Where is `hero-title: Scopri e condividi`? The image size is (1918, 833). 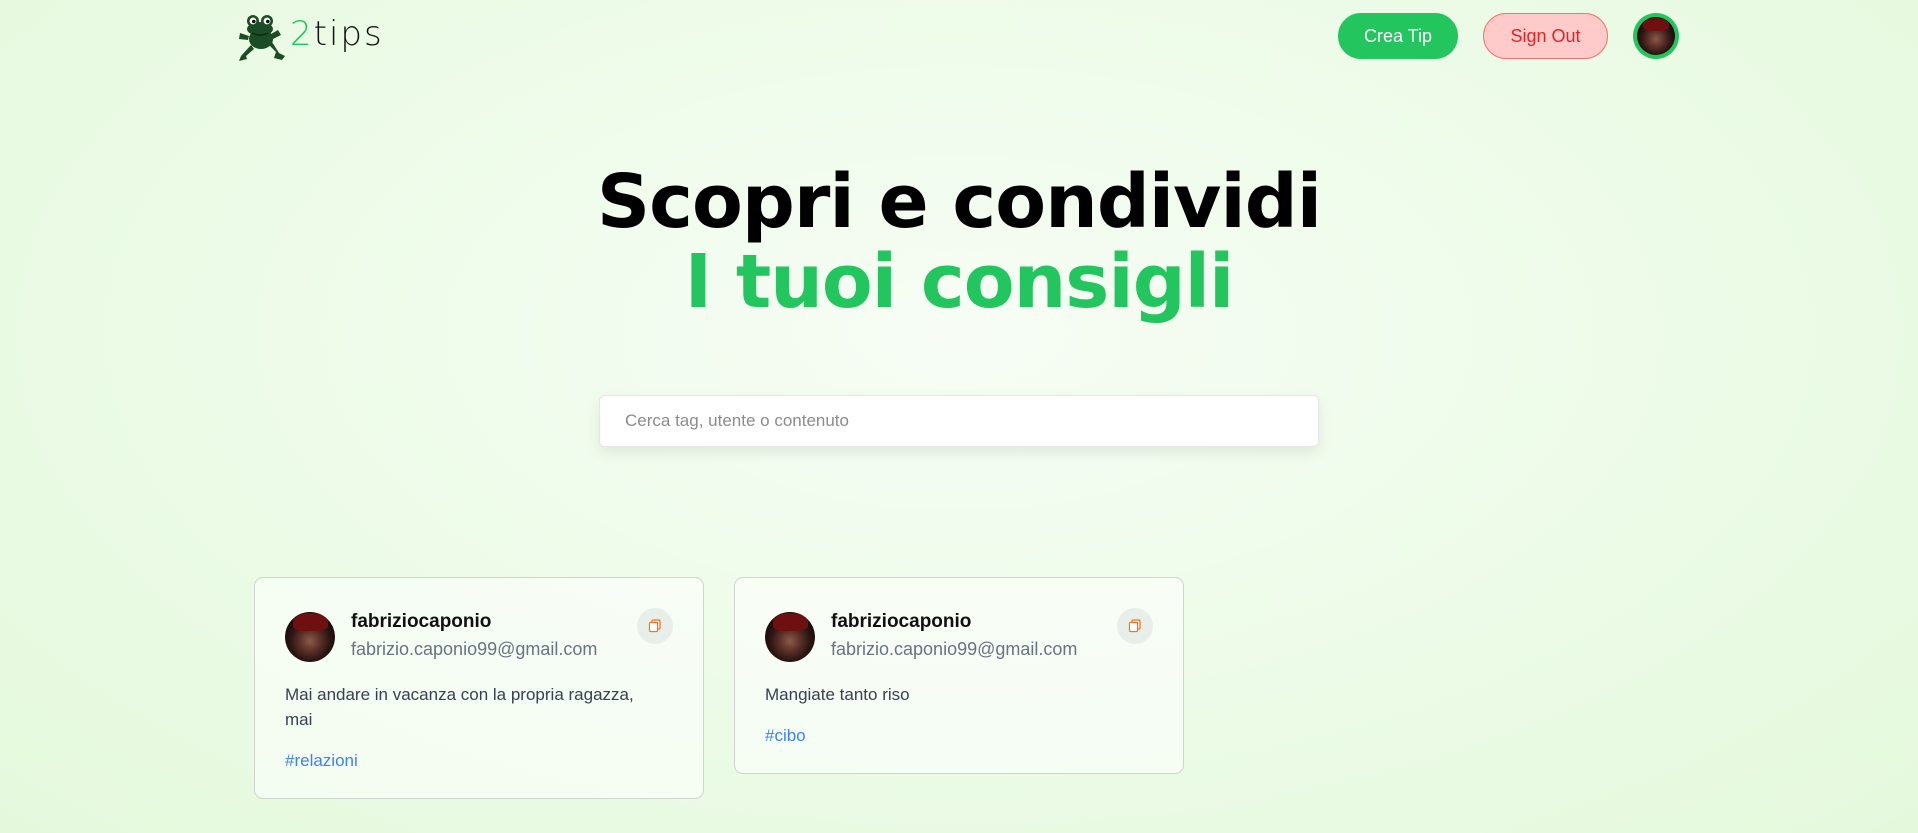
hero-title: Scopri e condividi is located at coordinates (959, 202).